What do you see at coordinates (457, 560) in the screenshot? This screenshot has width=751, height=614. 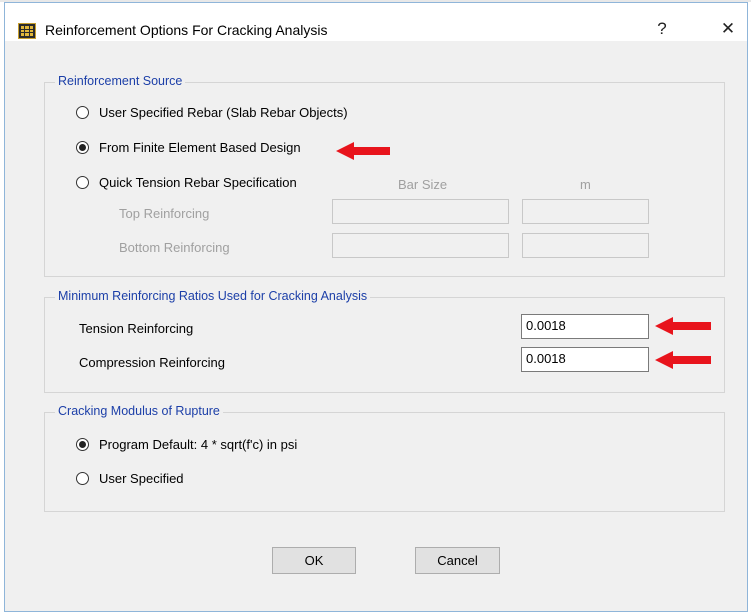 I see `cancel-button: Cancel` at bounding box center [457, 560].